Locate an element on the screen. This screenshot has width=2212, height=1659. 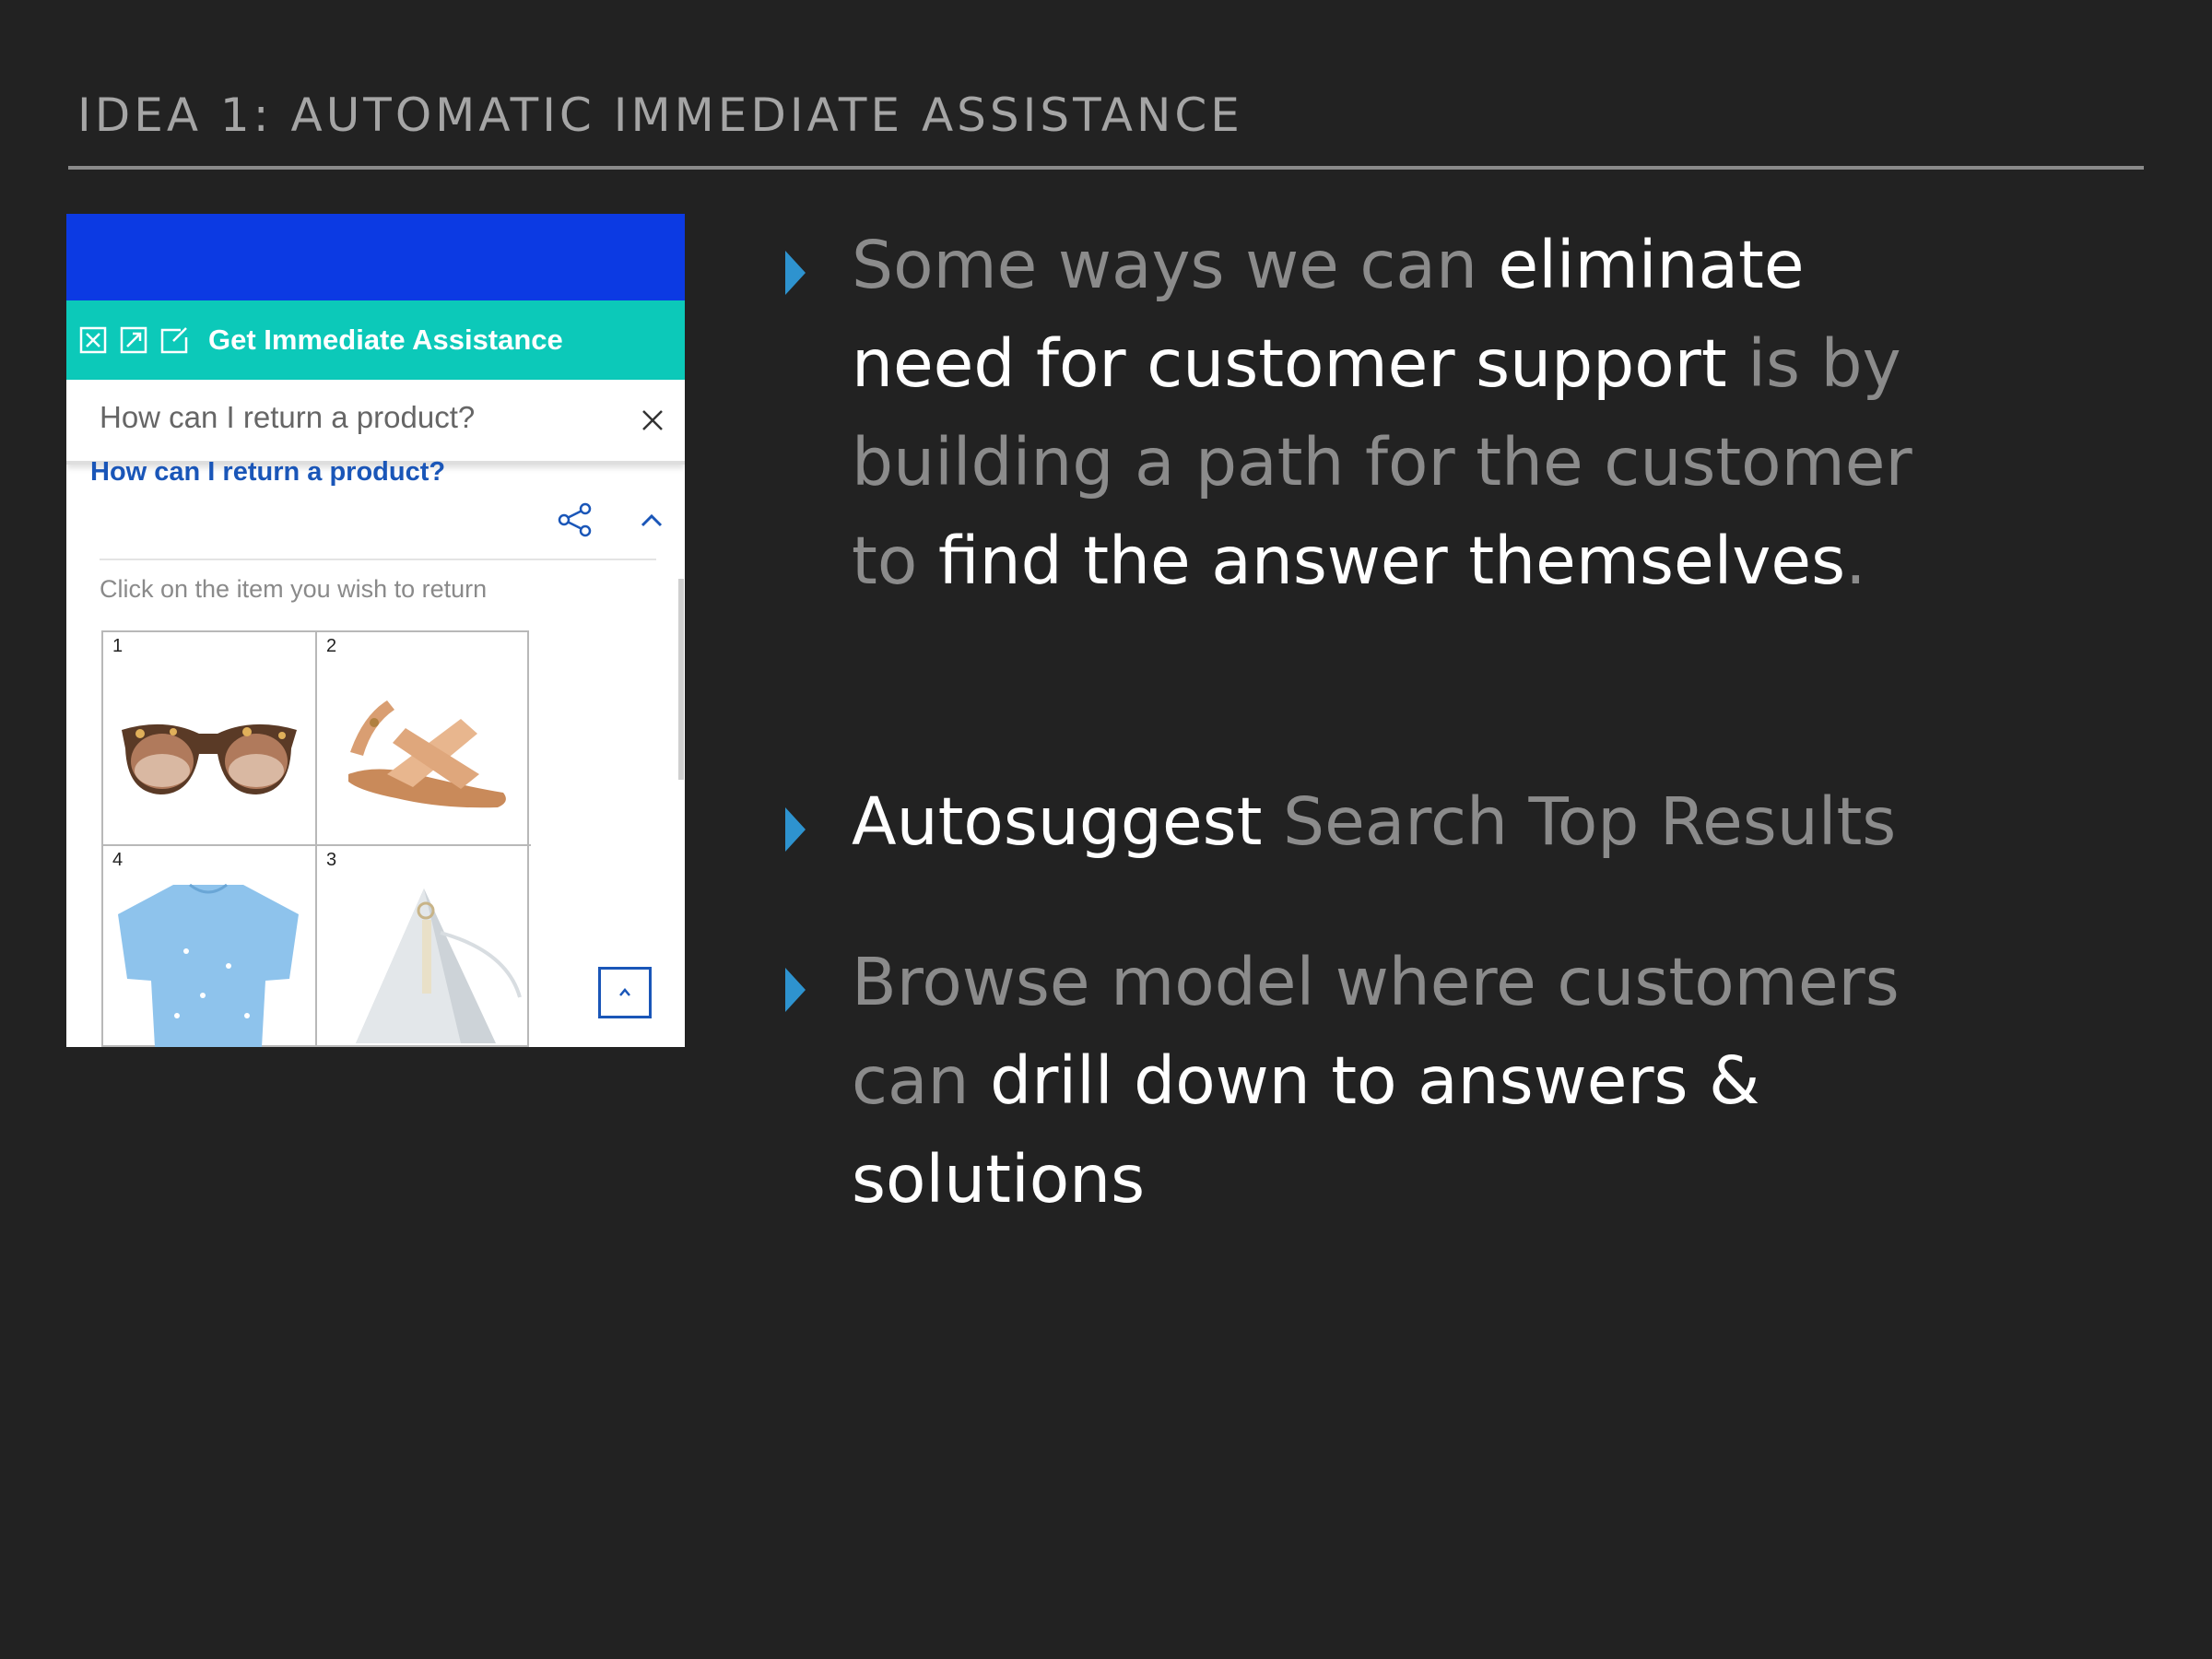
slide-title: IDEA 1: AUTOMATIC IMMEDIATE ASSISTANCE is located at coordinates (660, 115).